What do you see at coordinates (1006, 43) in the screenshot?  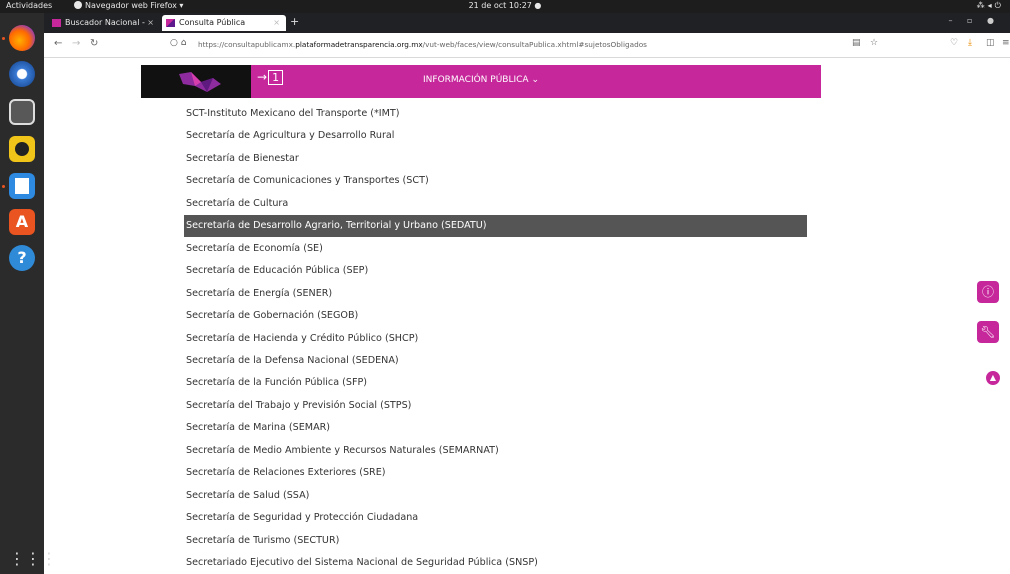 I see `menu-icon: ≡` at bounding box center [1006, 43].